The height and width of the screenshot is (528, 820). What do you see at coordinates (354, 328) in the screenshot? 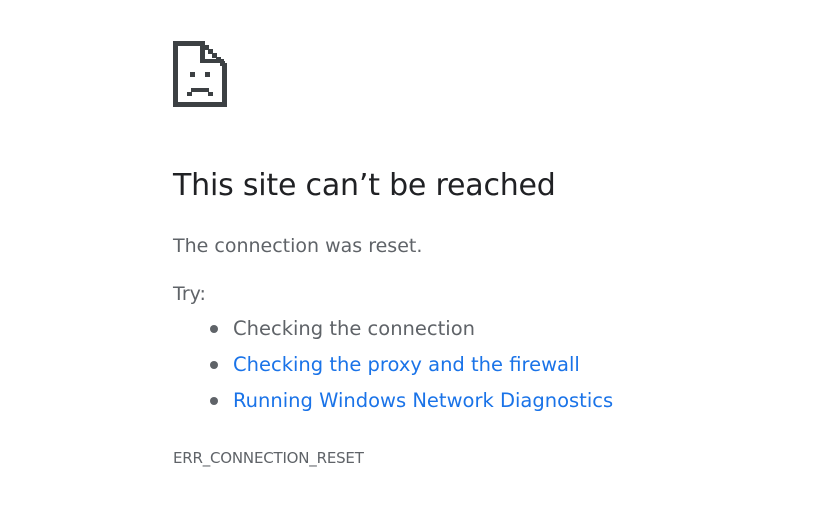
I see `suggestion-text: Checking the connection` at bounding box center [354, 328].